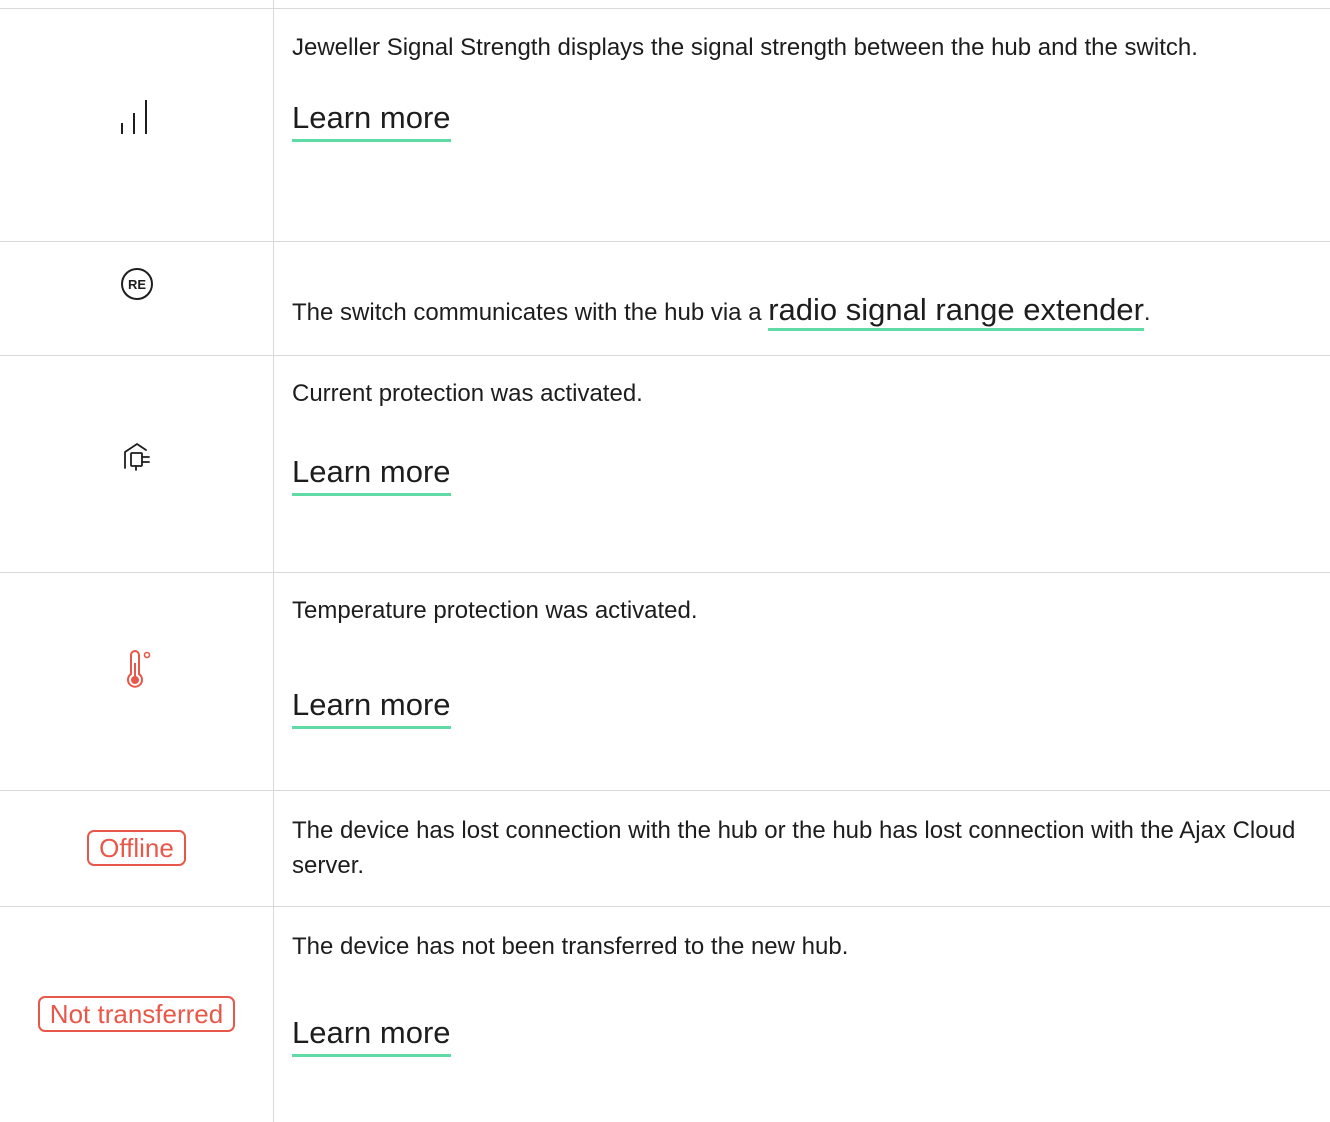  What do you see at coordinates (137, 116) in the screenshot?
I see `signal-strength-icon` at bounding box center [137, 116].